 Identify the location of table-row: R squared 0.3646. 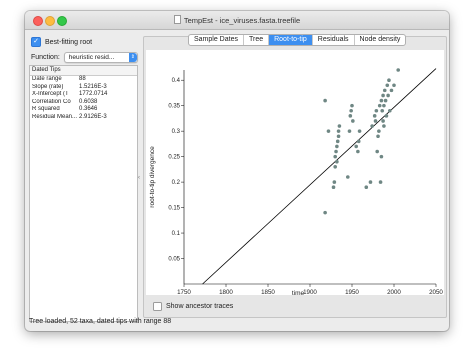
(83, 110).